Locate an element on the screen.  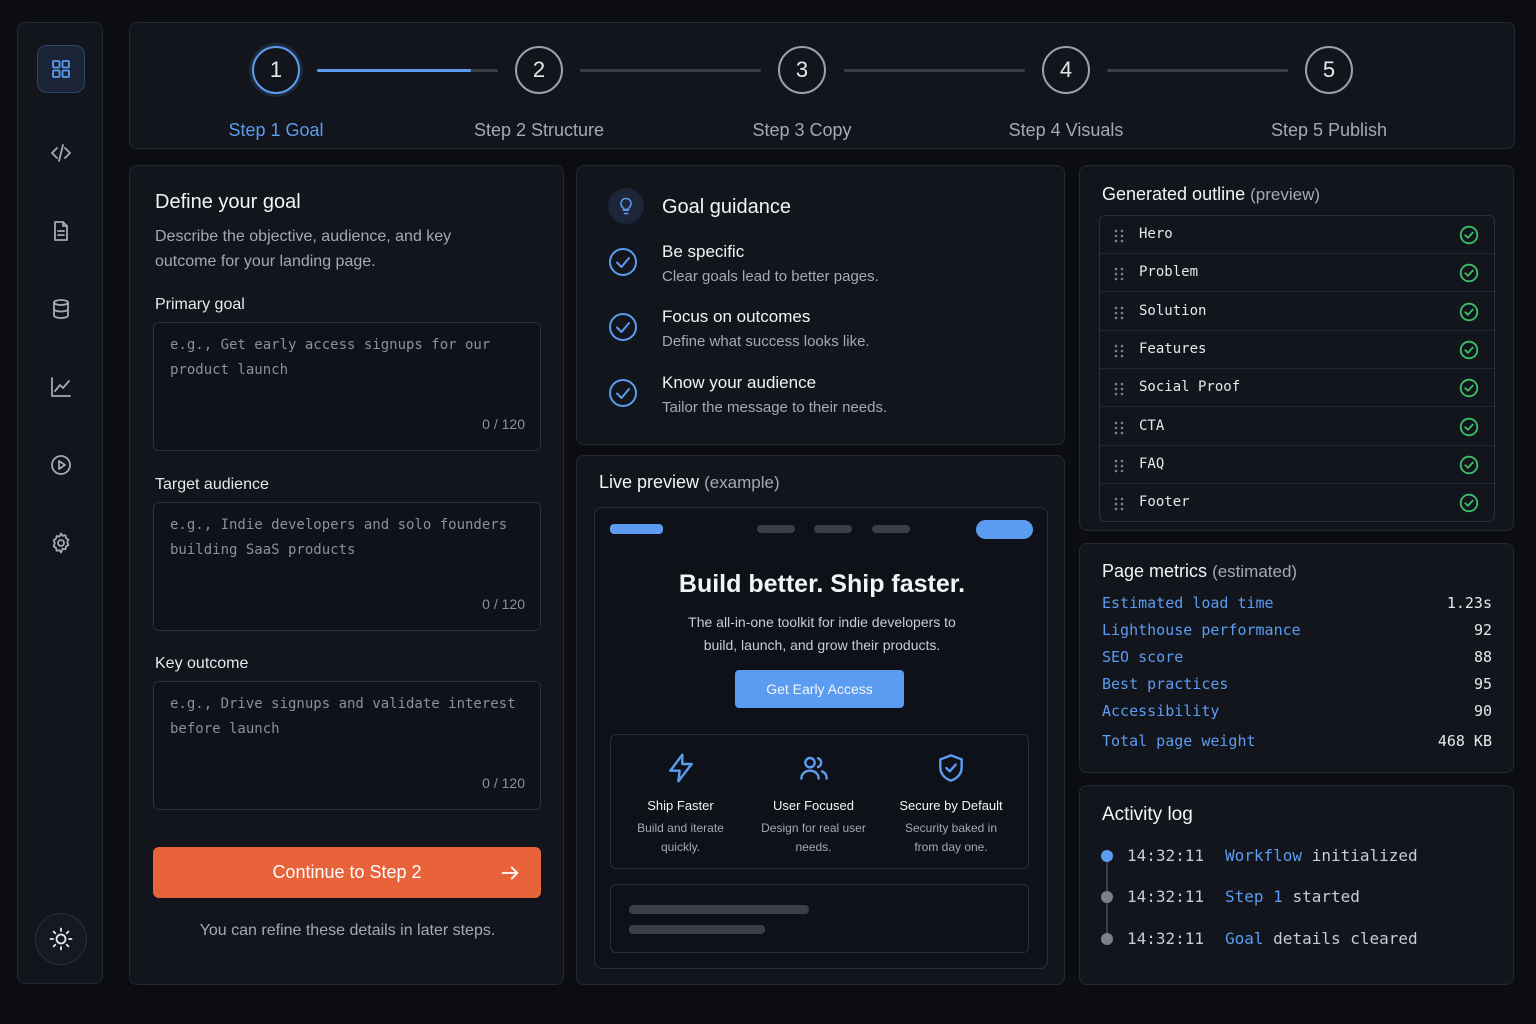
step-5: 5 Step 5 Publish is located at coordinates (1329, 93).